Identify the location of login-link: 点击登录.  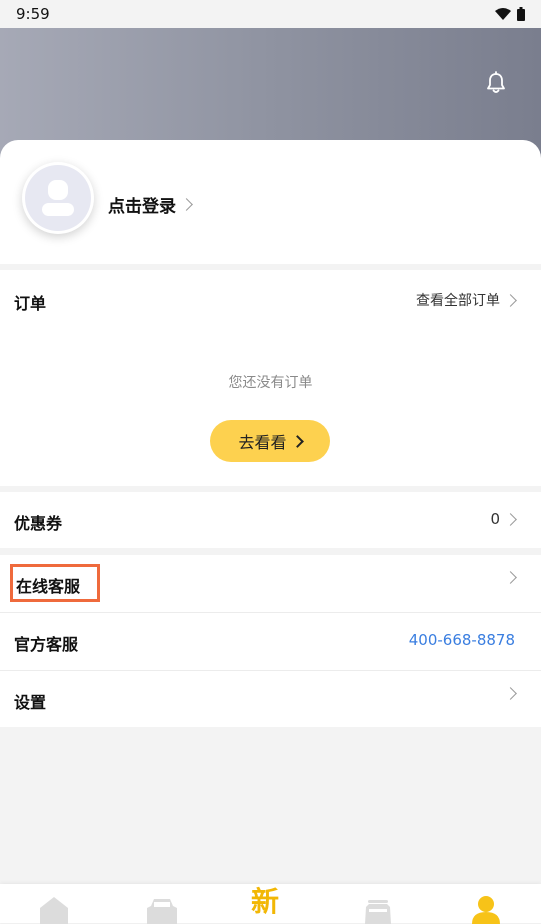
(150, 204).